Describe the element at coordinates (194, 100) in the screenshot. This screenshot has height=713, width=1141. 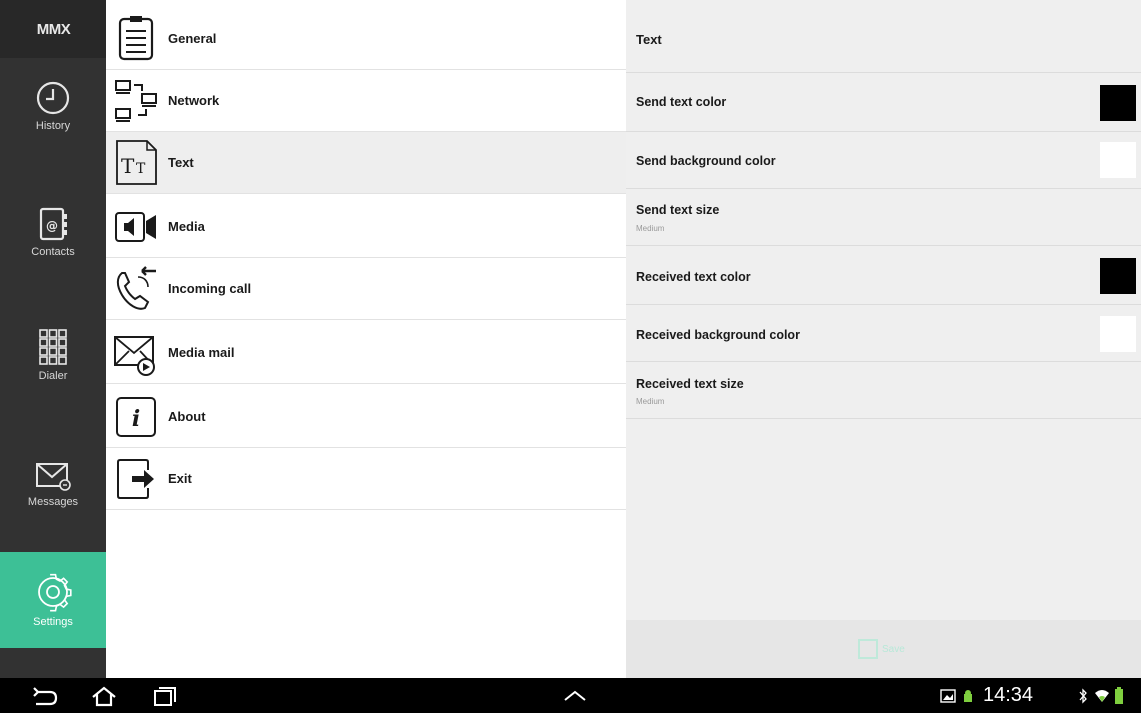
I see `menu-item-label: Network` at that location.